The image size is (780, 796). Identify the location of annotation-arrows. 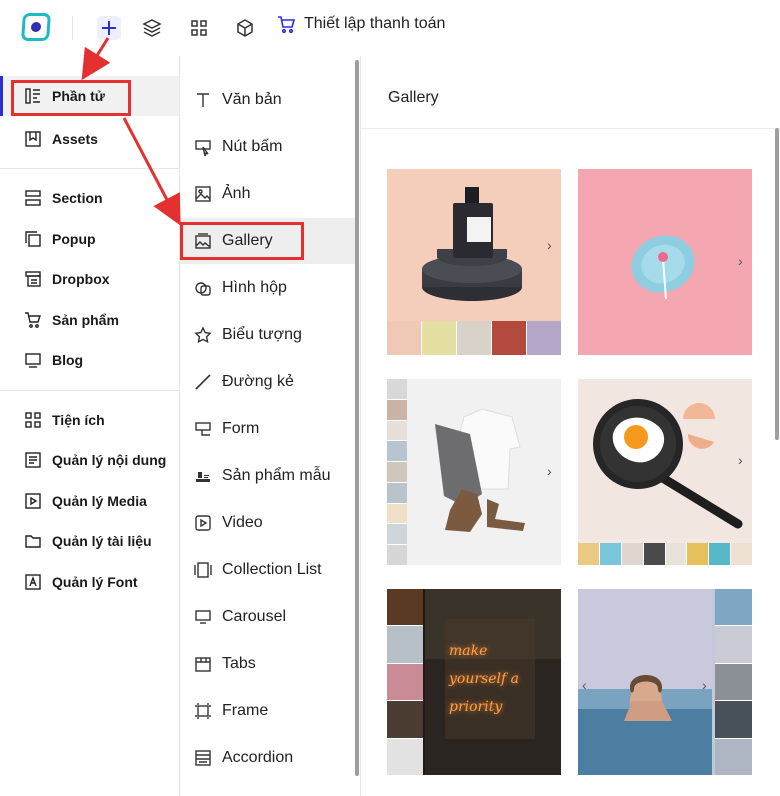
(131, 131).